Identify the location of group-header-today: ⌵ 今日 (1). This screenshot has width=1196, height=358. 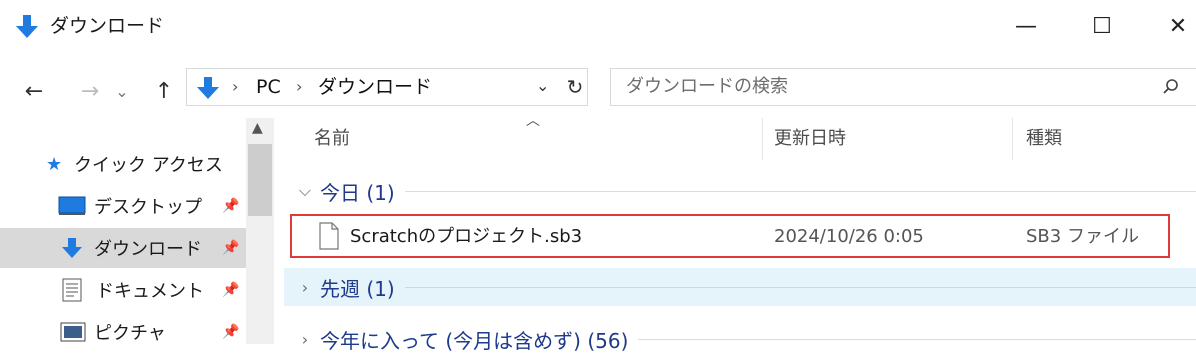
(740, 191).